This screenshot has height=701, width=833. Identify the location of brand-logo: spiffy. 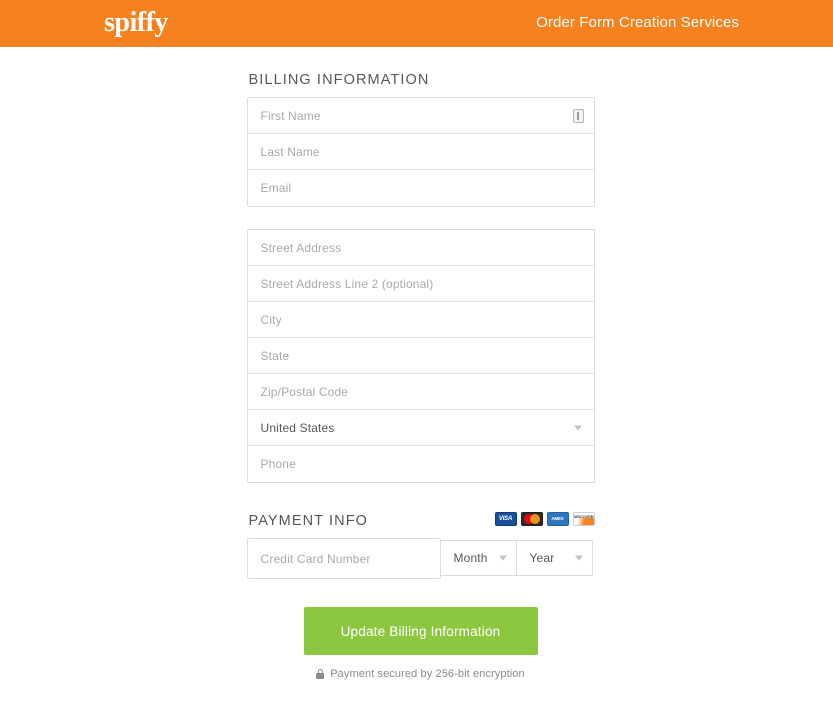
(136, 23).